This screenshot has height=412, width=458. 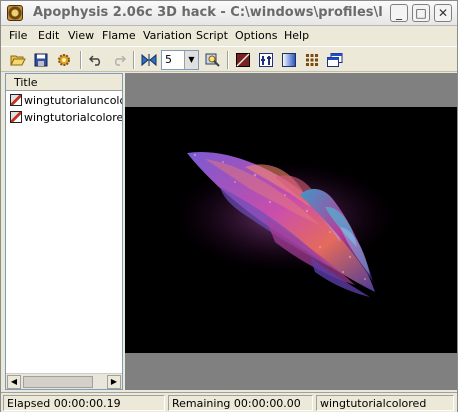 I want to click on menu-view: View, so click(x=81, y=35).